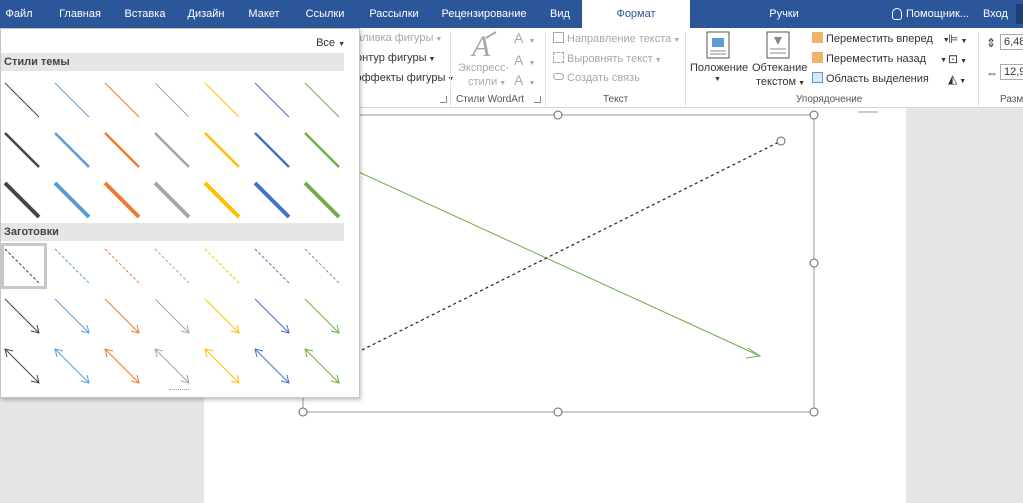 The image size is (1023, 503). I want to click on theme-styles-header: Стили темы, so click(172, 62).